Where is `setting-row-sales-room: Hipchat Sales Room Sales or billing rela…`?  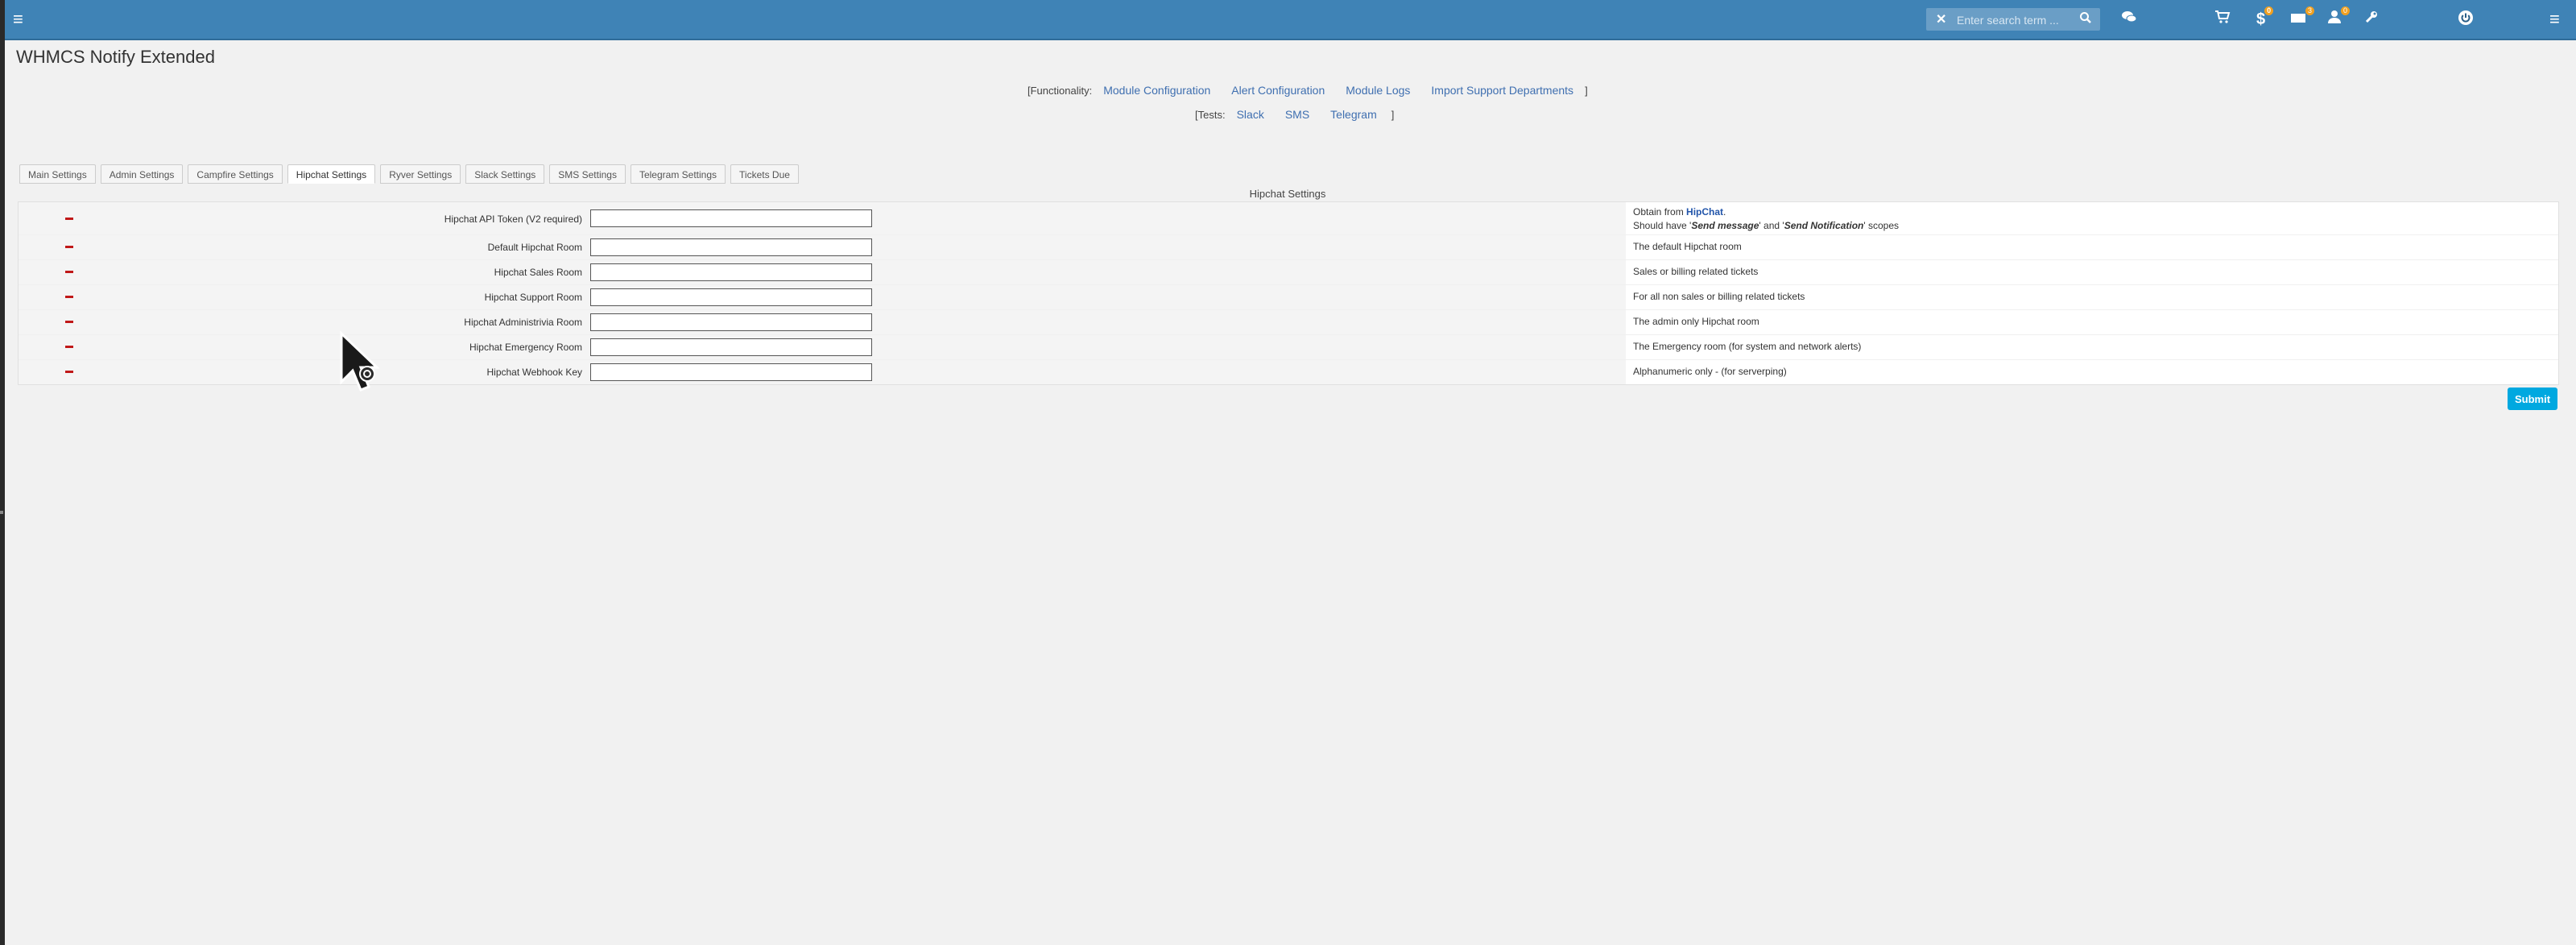 setting-row-sales-room: Hipchat Sales Room Sales or billing rela… is located at coordinates (1288, 272).